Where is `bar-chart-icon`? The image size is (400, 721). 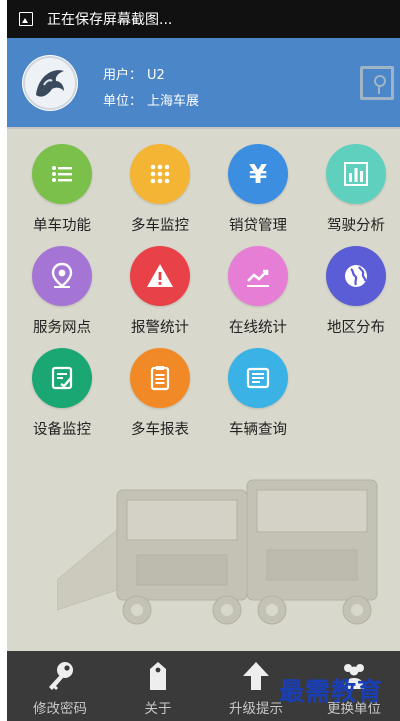
bar-chart-icon is located at coordinates (356, 174).